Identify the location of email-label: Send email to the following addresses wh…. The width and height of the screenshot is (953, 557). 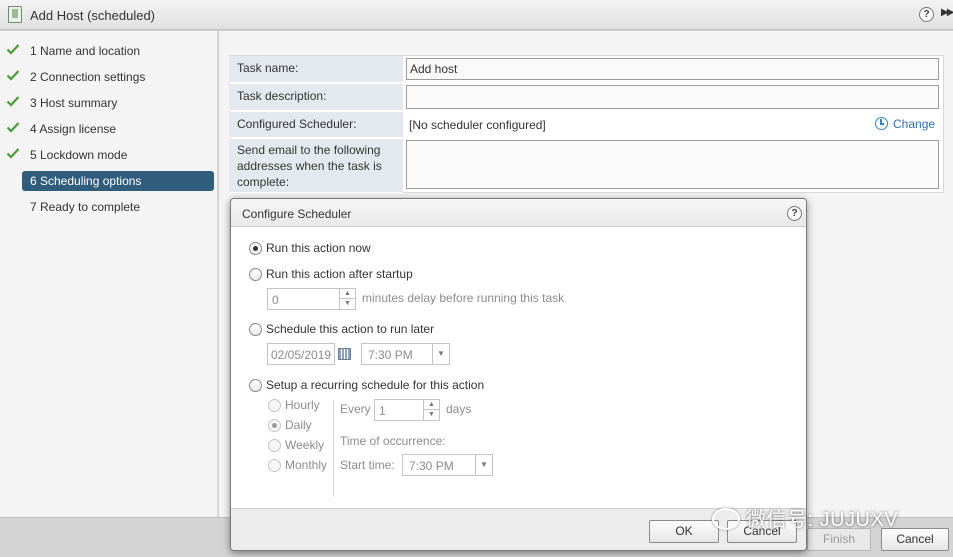
(316, 166).